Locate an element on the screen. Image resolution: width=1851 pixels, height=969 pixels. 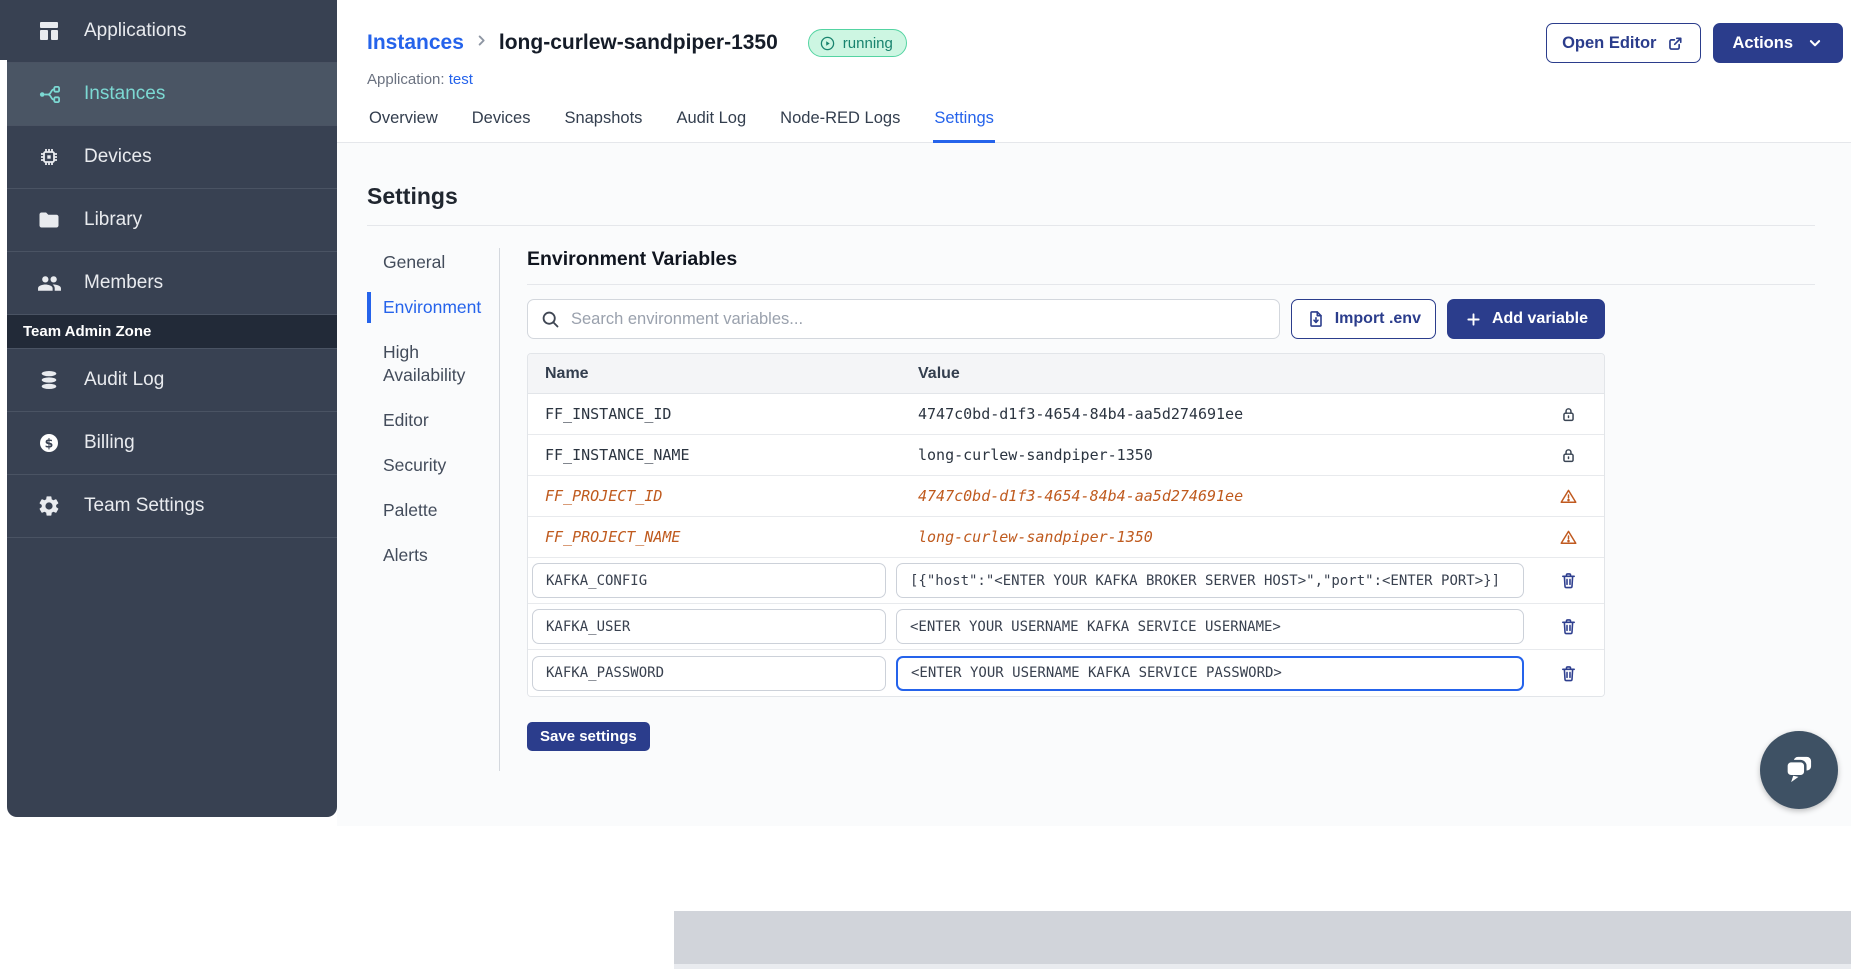
footer-band is located at coordinates (1262, 937).